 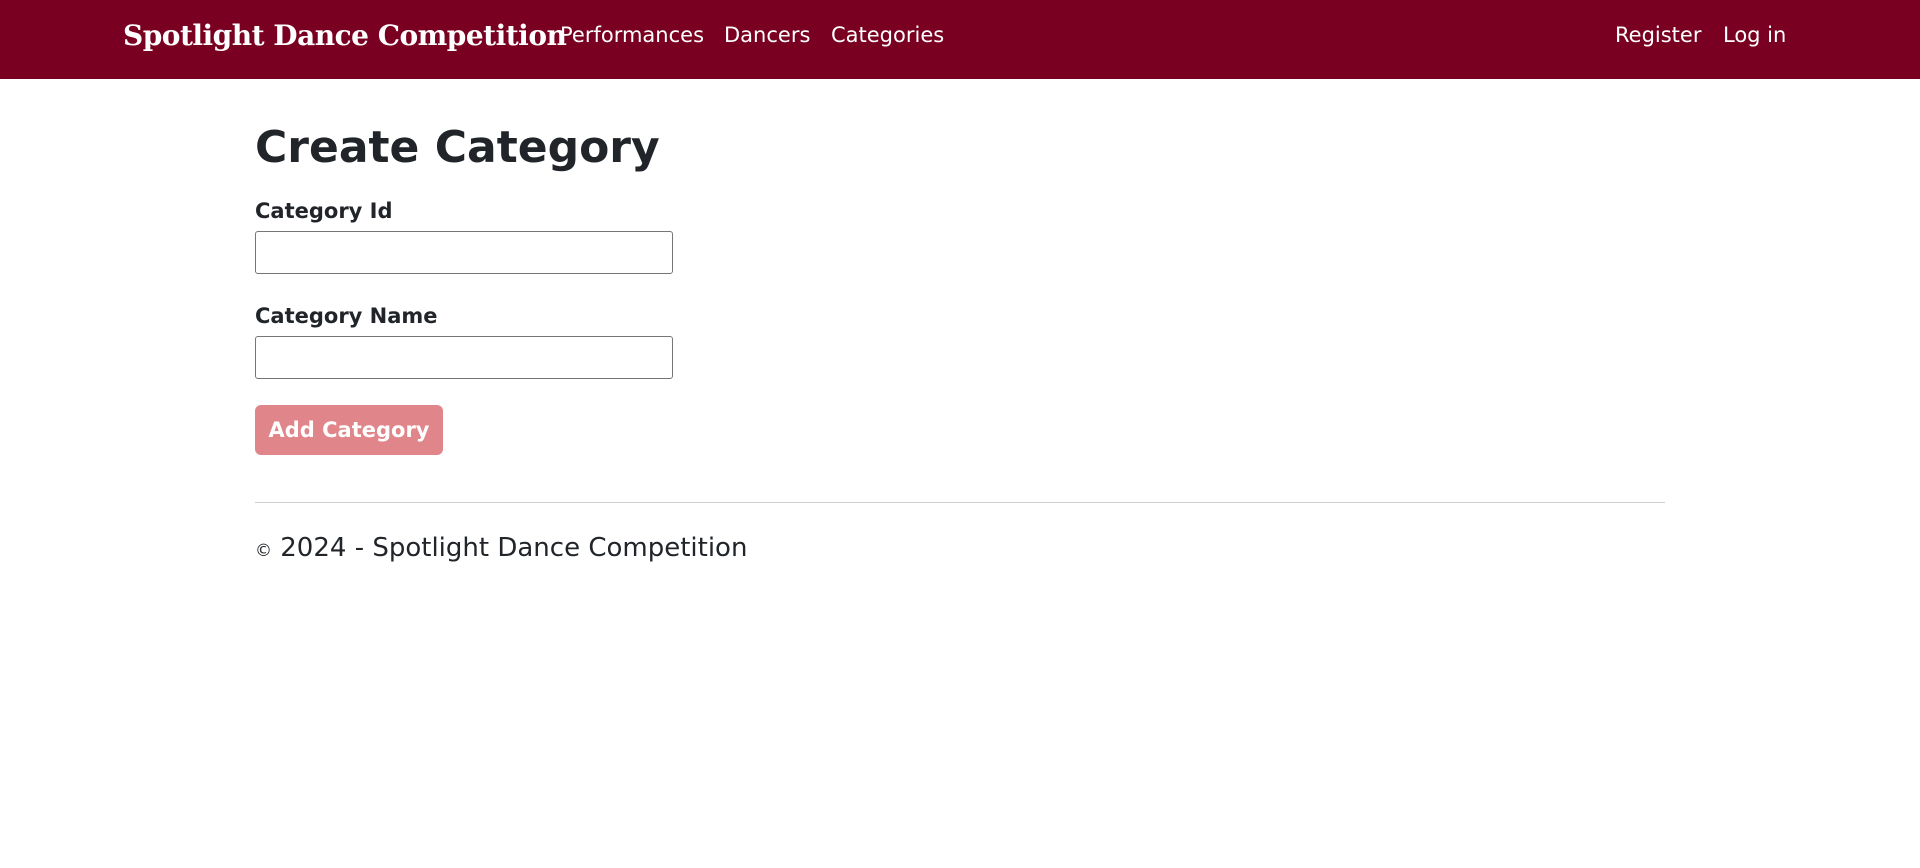 What do you see at coordinates (632, 35) in the screenshot?
I see `nav-link-performances: Performances` at bounding box center [632, 35].